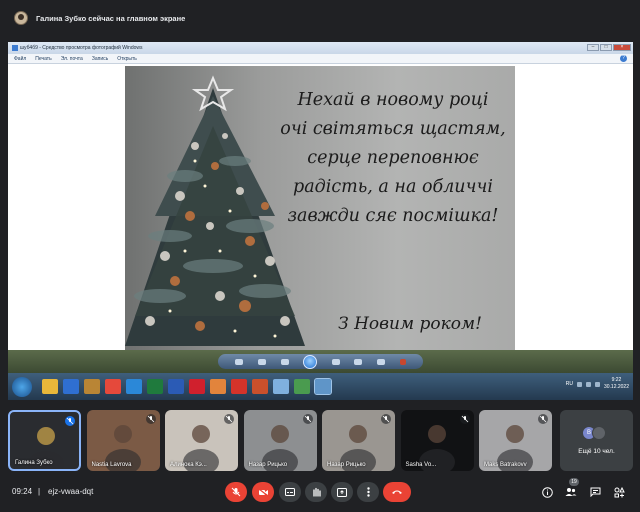 The height and width of the screenshot is (512, 640). I want to click on paint-icon, so click(218, 386).